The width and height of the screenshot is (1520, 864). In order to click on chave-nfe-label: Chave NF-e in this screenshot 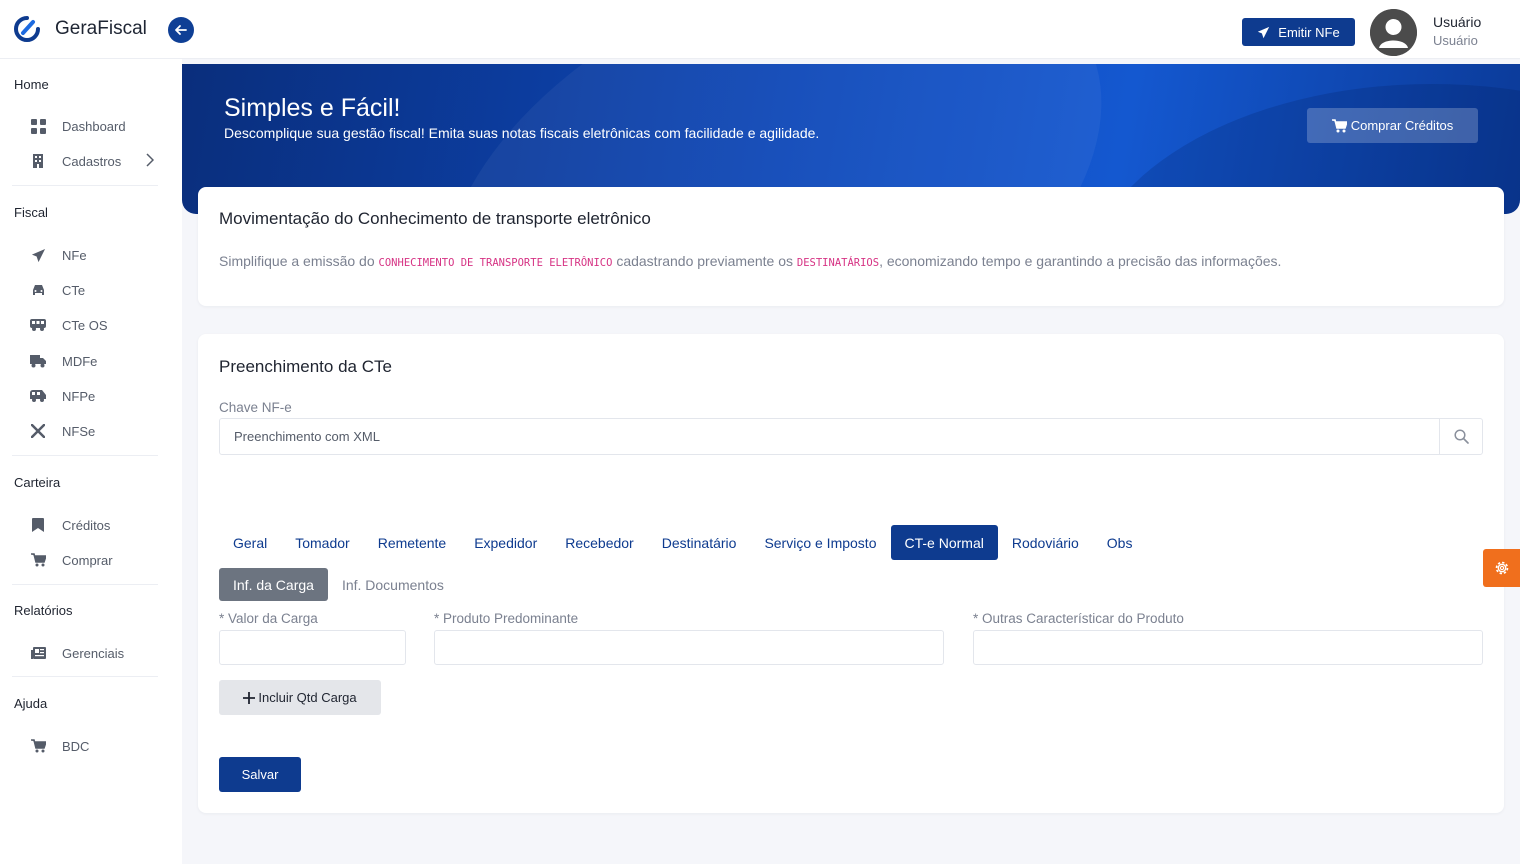, I will do `click(255, 407)`.